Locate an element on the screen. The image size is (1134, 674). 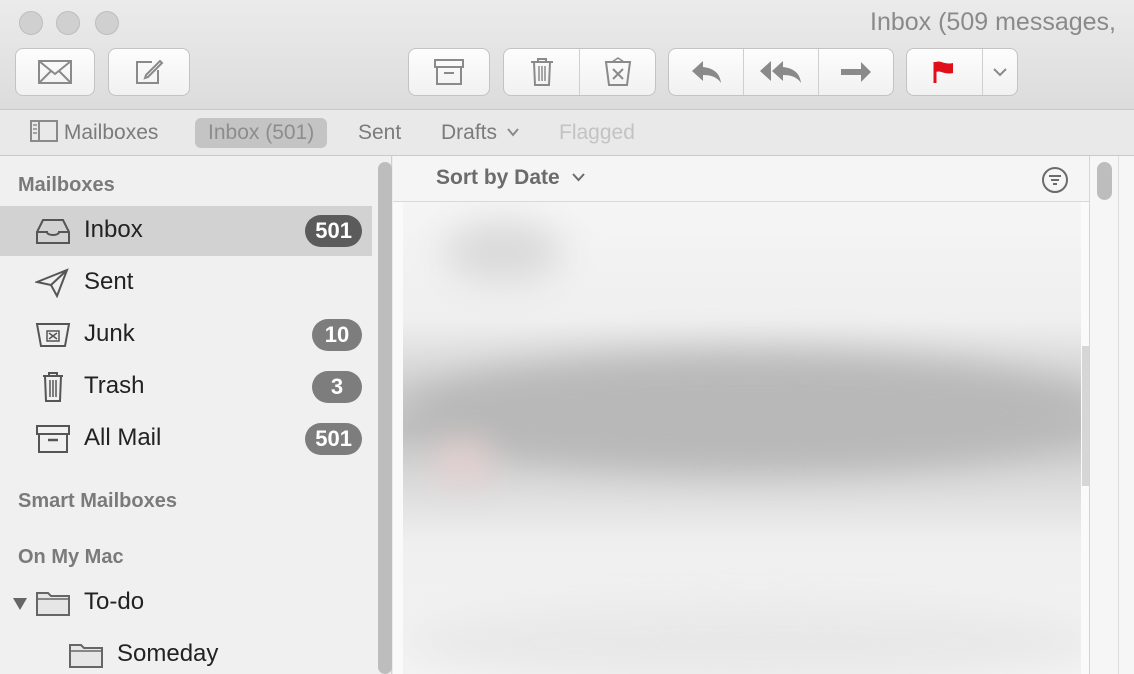
sidebar-item-todo: To-do is located at coordinates (186, 603).